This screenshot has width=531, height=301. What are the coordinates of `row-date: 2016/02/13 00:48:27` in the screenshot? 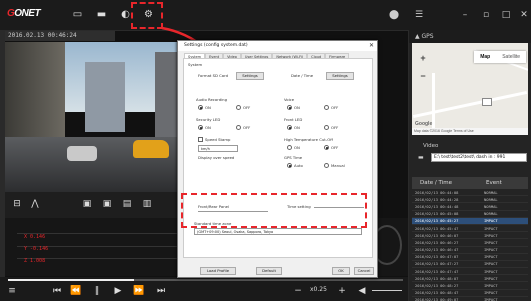 It's located at (437, 286).